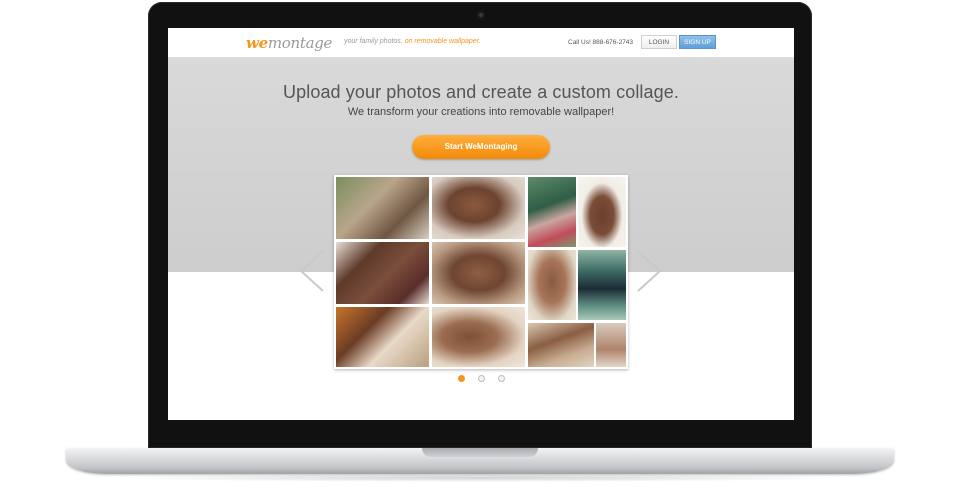  Describe the element at coordinates (257, 43) in the screenshot. I see `logo-prefix: we` at that location.